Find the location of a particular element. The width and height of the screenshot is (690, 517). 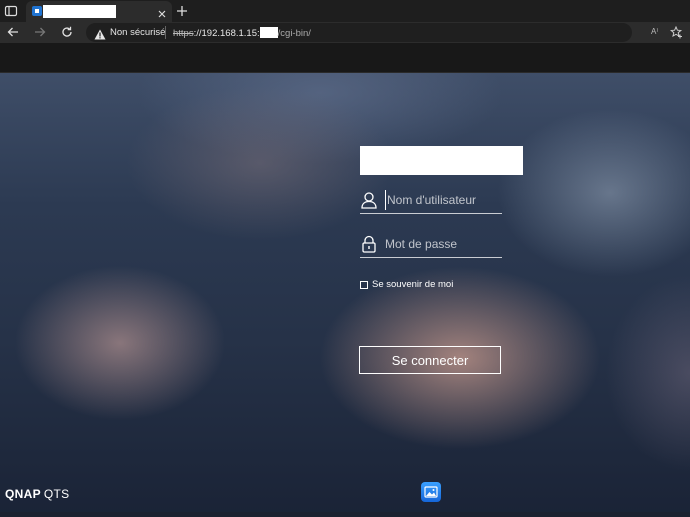

warning-icon is located at coordinates (100, 33).